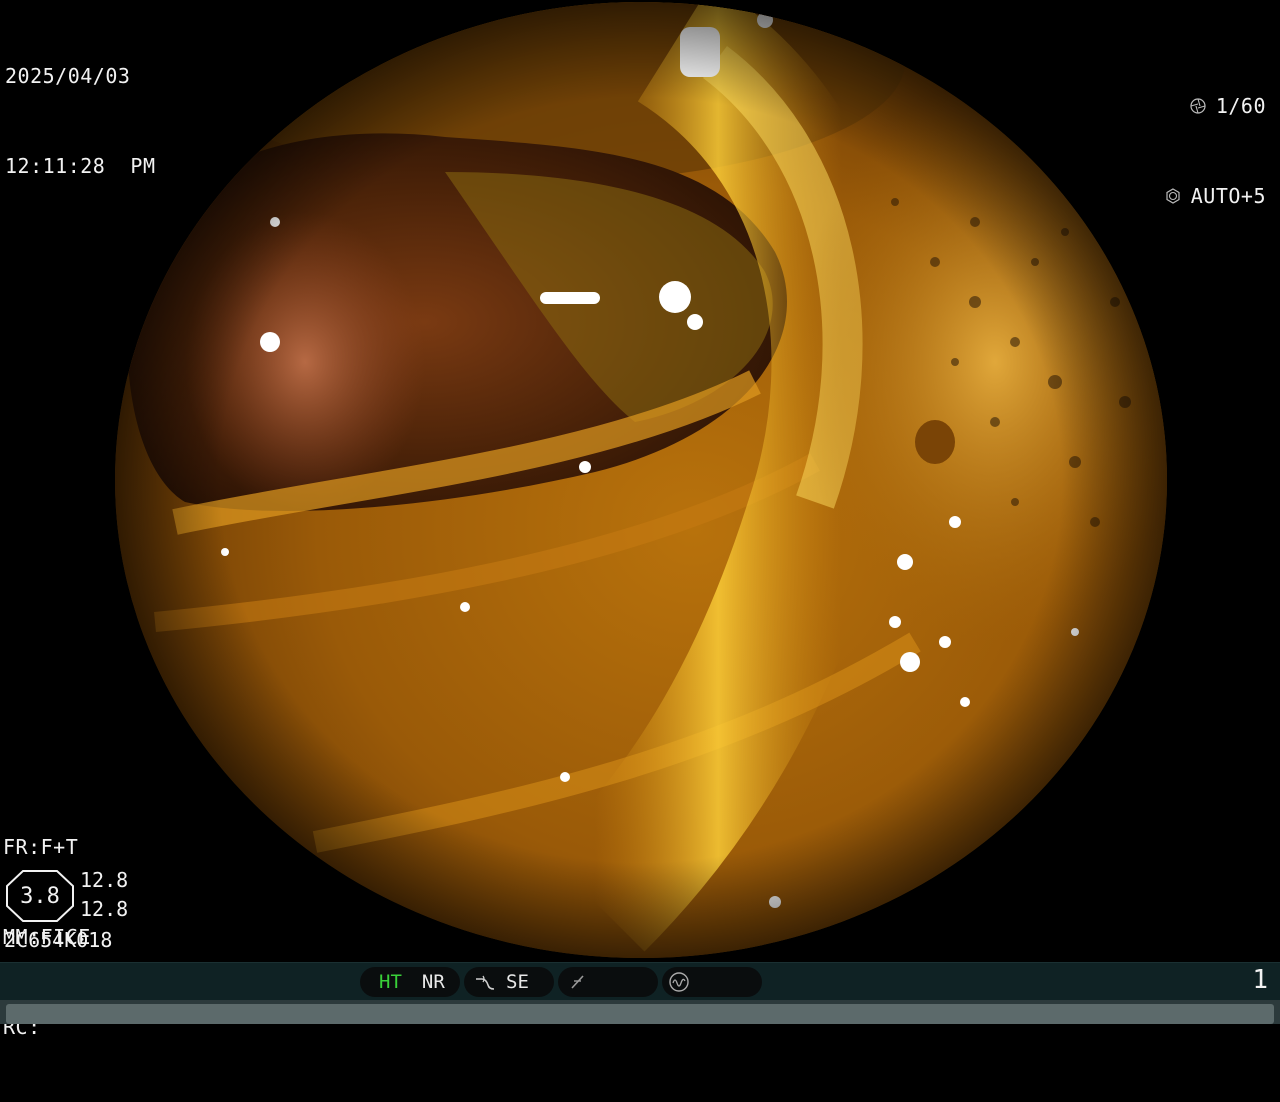 Image resolution: width=1280 pixels, height=1102 pixels. I want to click on shutter-row: 1/60, so click(1215, 106).